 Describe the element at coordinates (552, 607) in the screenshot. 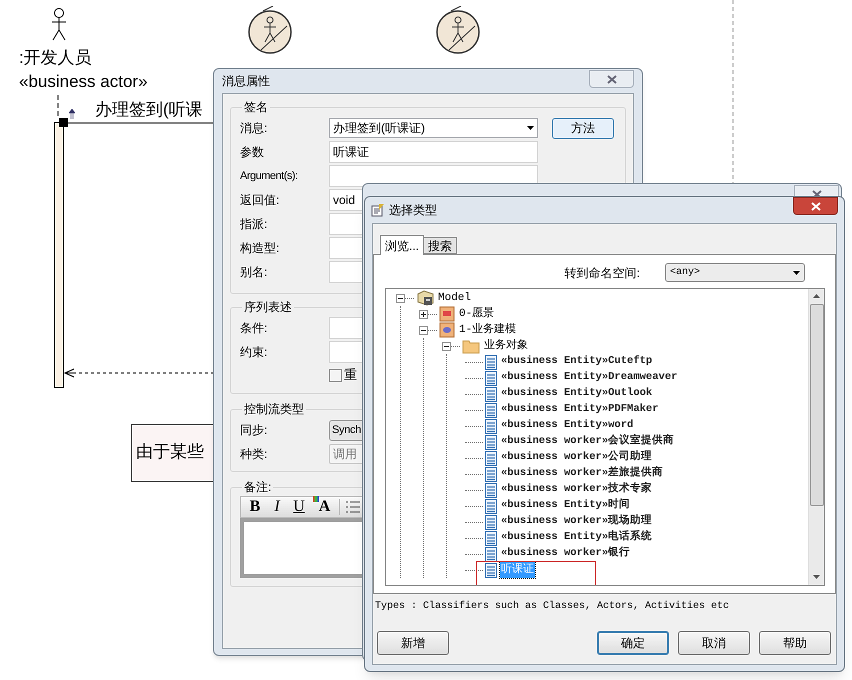

I see `status-text: Types : Classifiers such as Classes, Actors, Activities etc` at that location.